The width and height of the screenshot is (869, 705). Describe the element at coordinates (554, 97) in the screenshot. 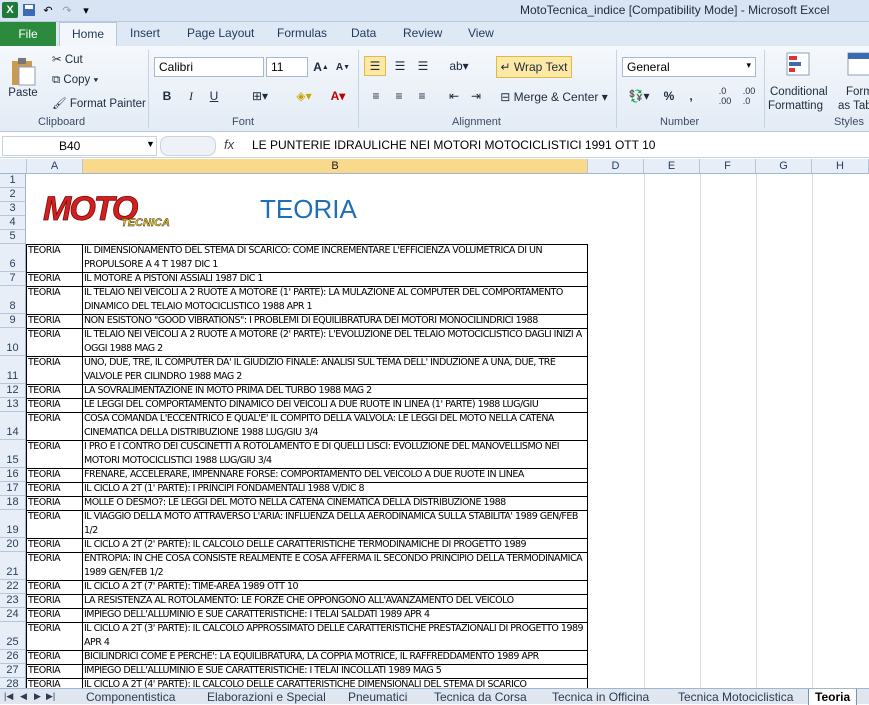

I see `merge-center-button: ⊟ Merge & Center ▾` at that location.